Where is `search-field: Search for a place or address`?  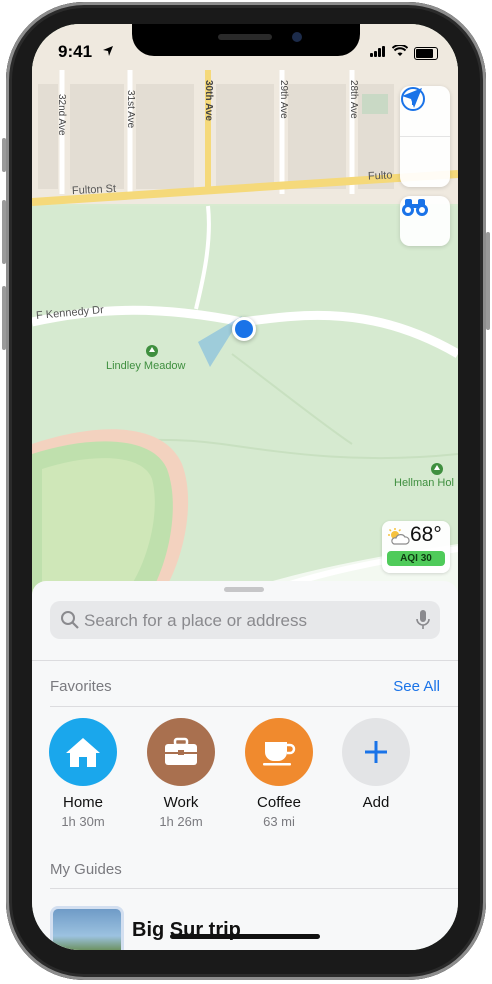
search-field: Search for a place or address is located at coordinates (245, 620).